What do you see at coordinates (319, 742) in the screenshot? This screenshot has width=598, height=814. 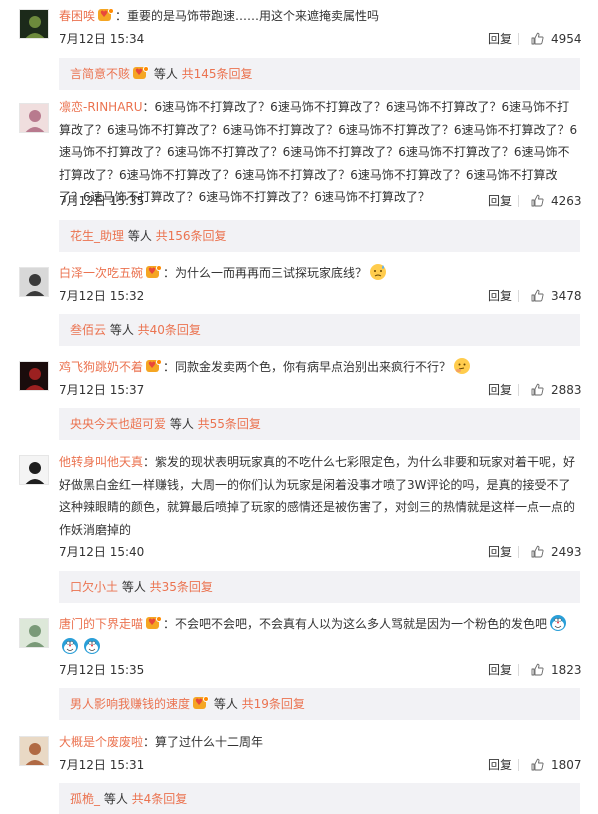 I see `comment-body: 大概是个废废啦：算了过什么十二周年` at bounding box center [319, 742].